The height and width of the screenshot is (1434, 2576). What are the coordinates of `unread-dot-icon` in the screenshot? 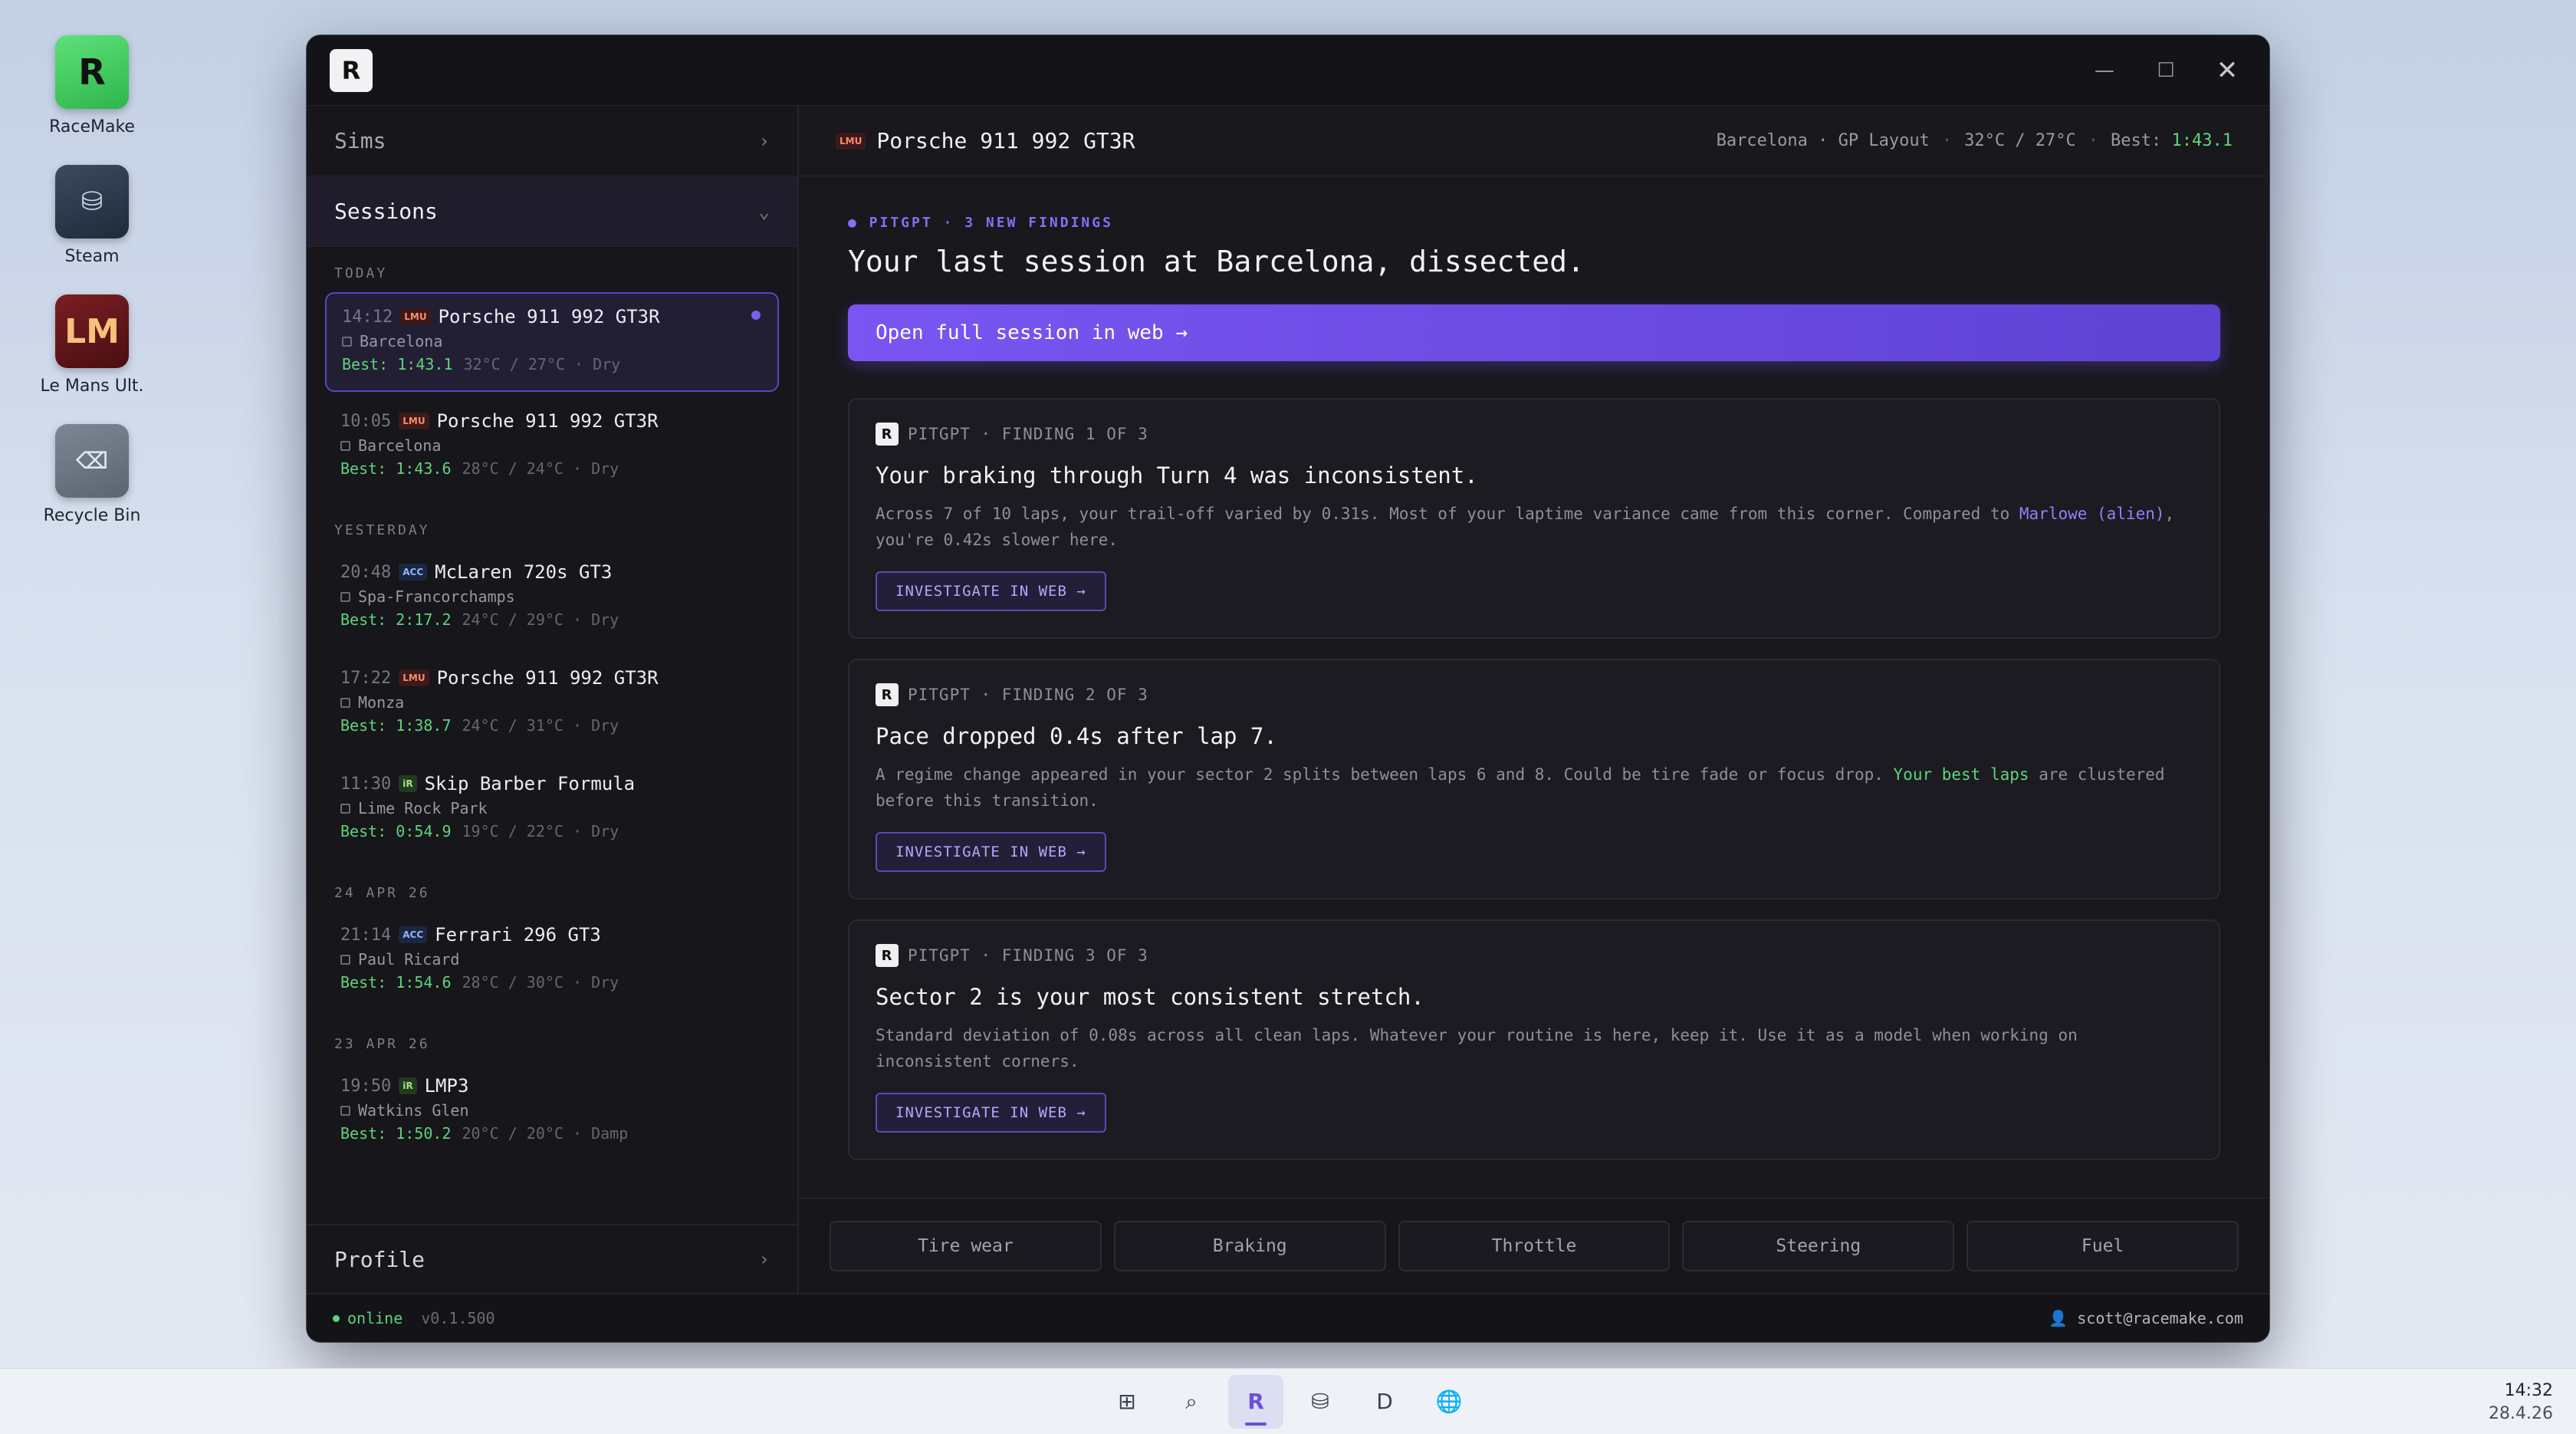 It's located at (756, 315).